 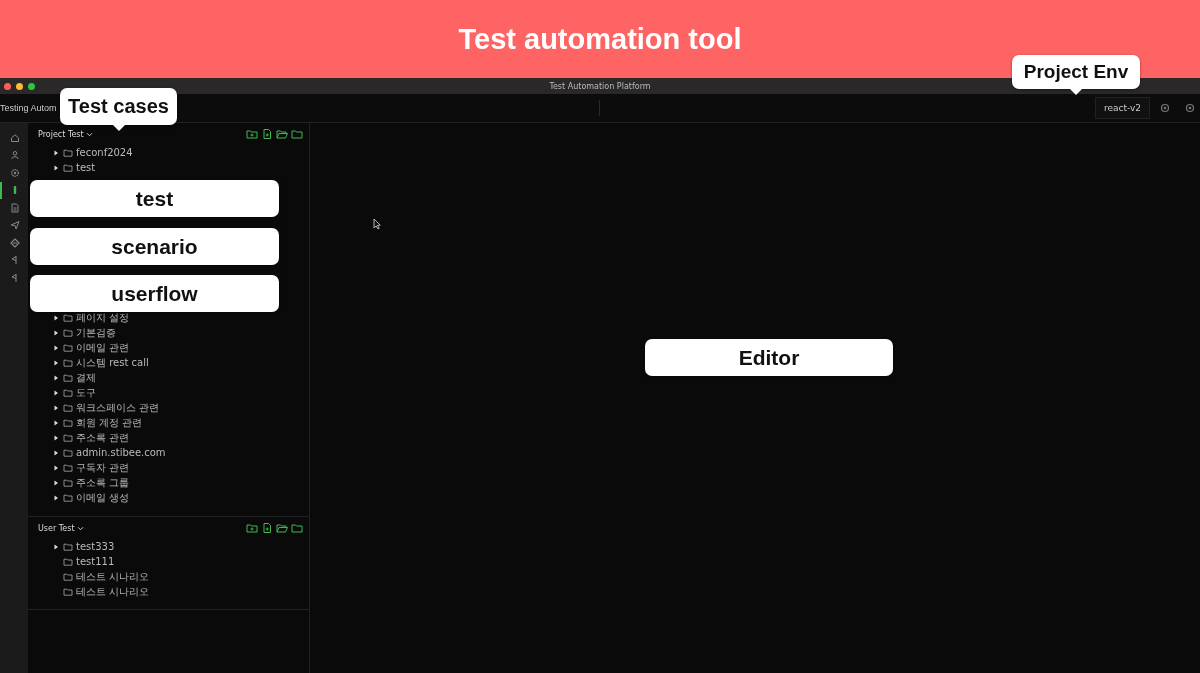 I want to click on project-dropdown: Project Test, so click(x=65, y=134).